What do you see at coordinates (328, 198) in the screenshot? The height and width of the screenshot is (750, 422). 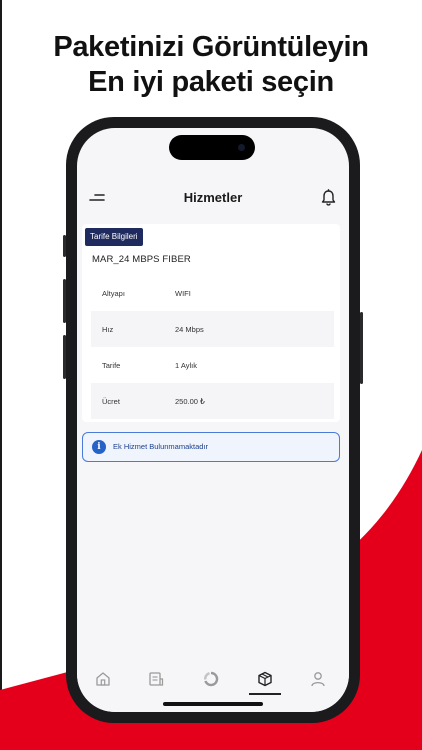 I see `bell-icon` at bounding box center [328, 198].